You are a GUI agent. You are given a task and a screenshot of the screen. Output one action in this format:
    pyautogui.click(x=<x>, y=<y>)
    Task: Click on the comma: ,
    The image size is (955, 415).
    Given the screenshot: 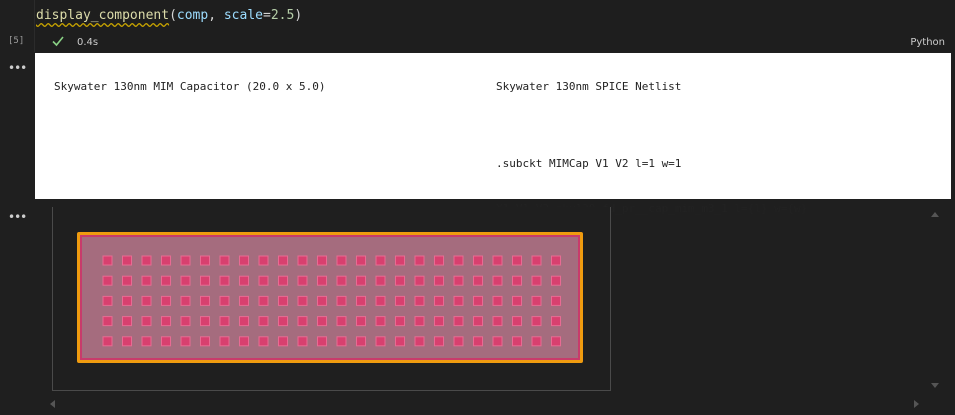 What is the action you would take?
    pyautogui.click(x=216, y=15)
    